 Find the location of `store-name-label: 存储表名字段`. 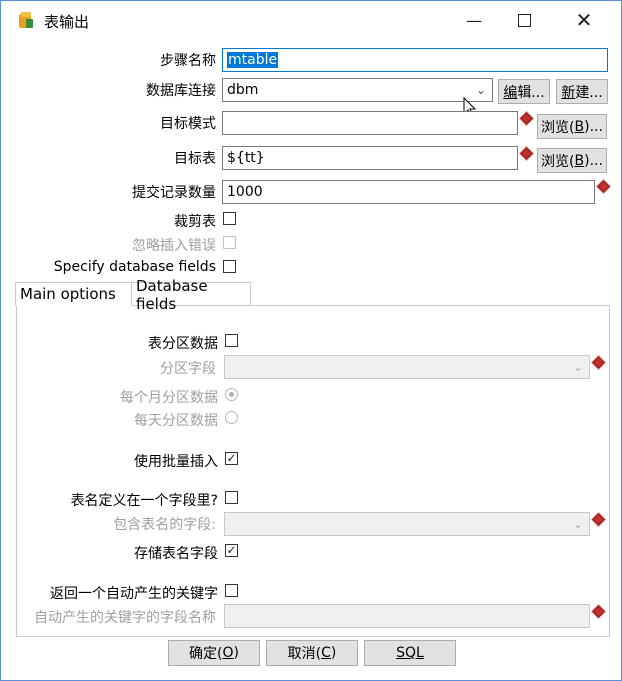

store-name-label: 存储表名字段 is located at coordinates (176, 554).